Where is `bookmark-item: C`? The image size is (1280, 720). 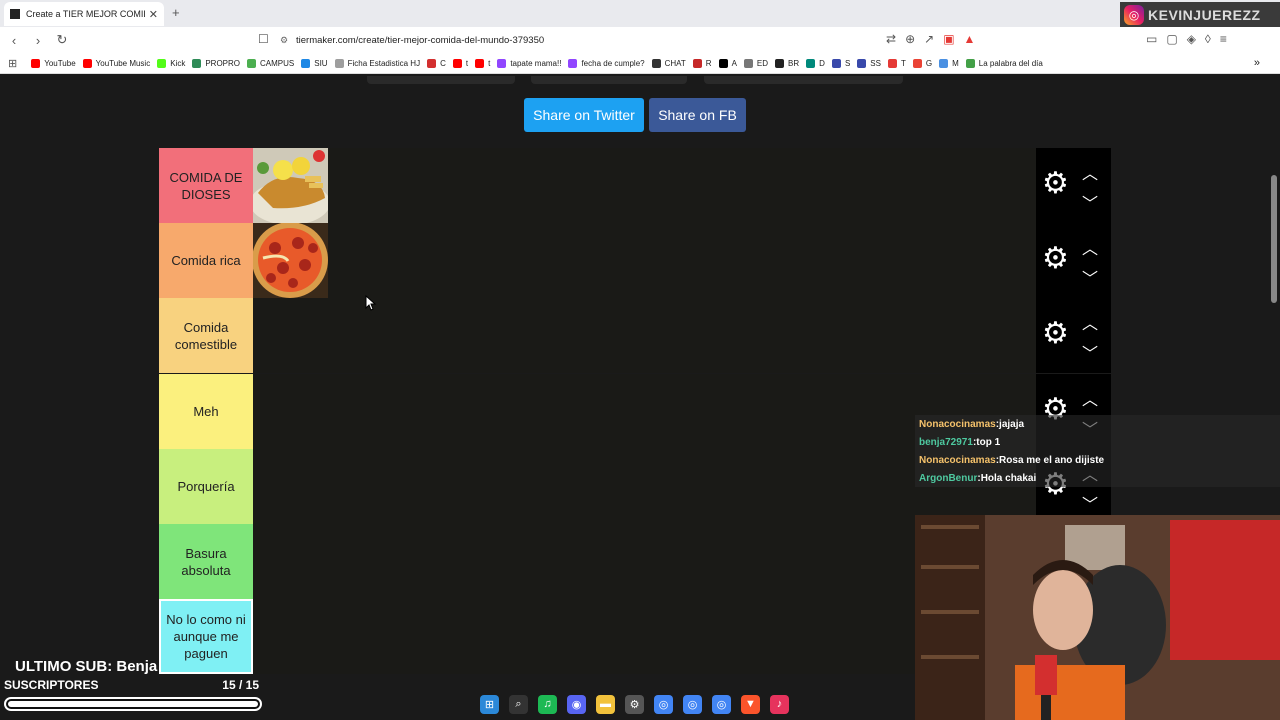
bookmark-item: C is located at coordinates (436, 63).